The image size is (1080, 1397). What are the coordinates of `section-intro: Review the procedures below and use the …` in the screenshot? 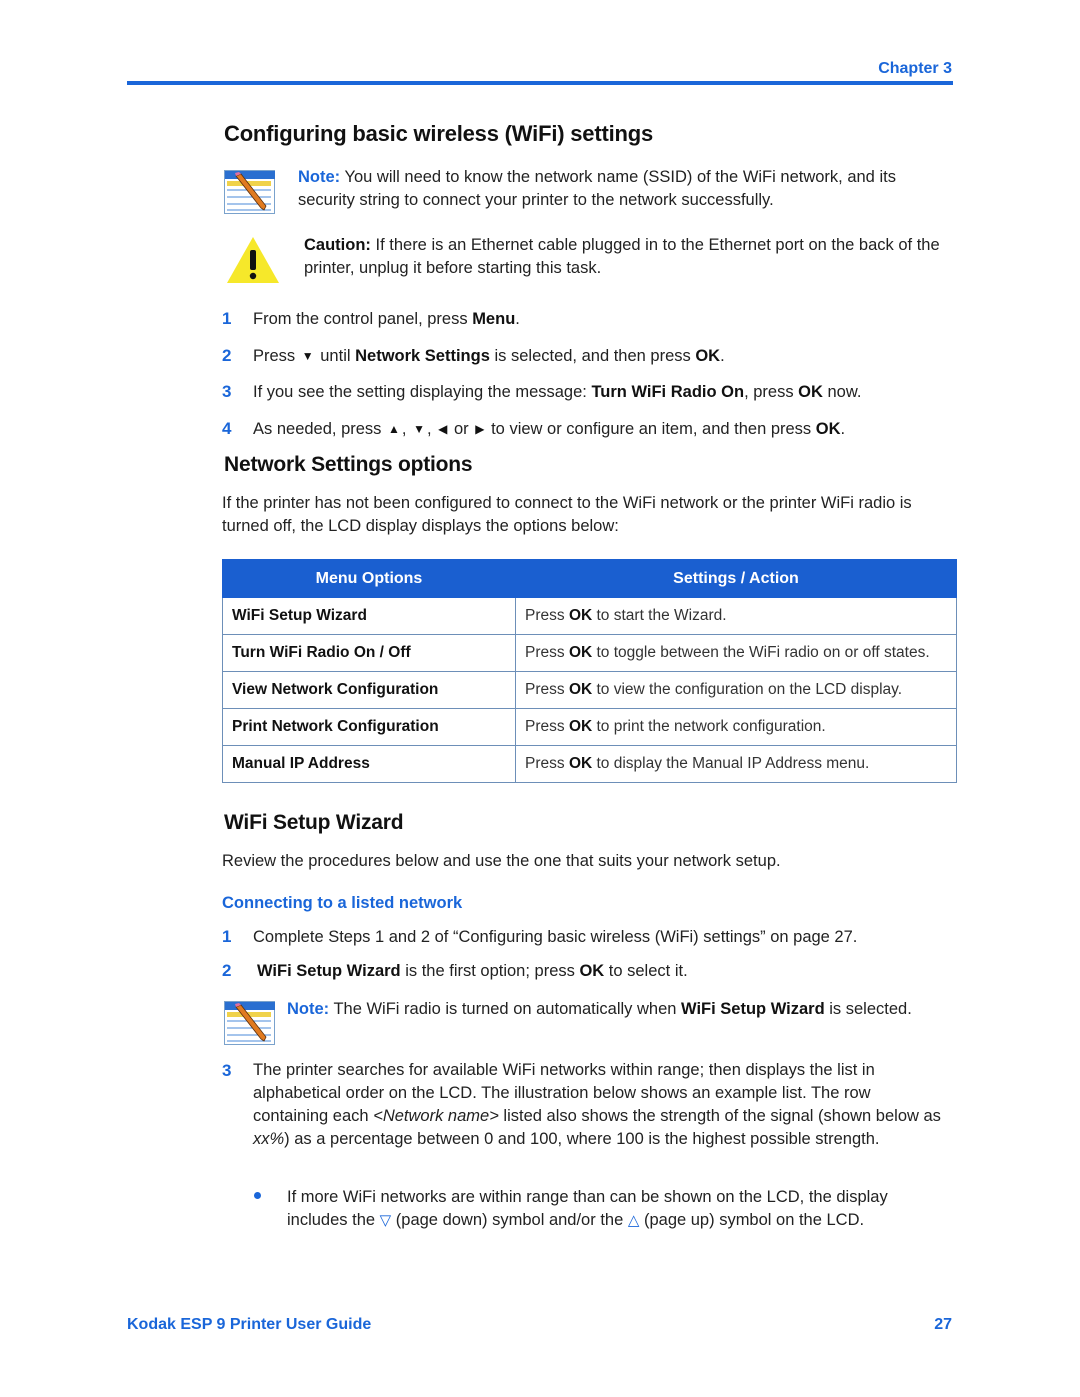 It's located at (501, 861).